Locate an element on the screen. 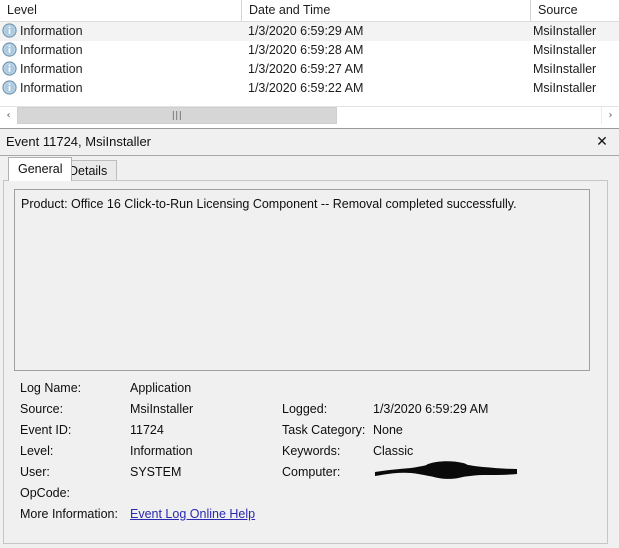  label-more-information: More Information: is located at coordinates (69, 514).